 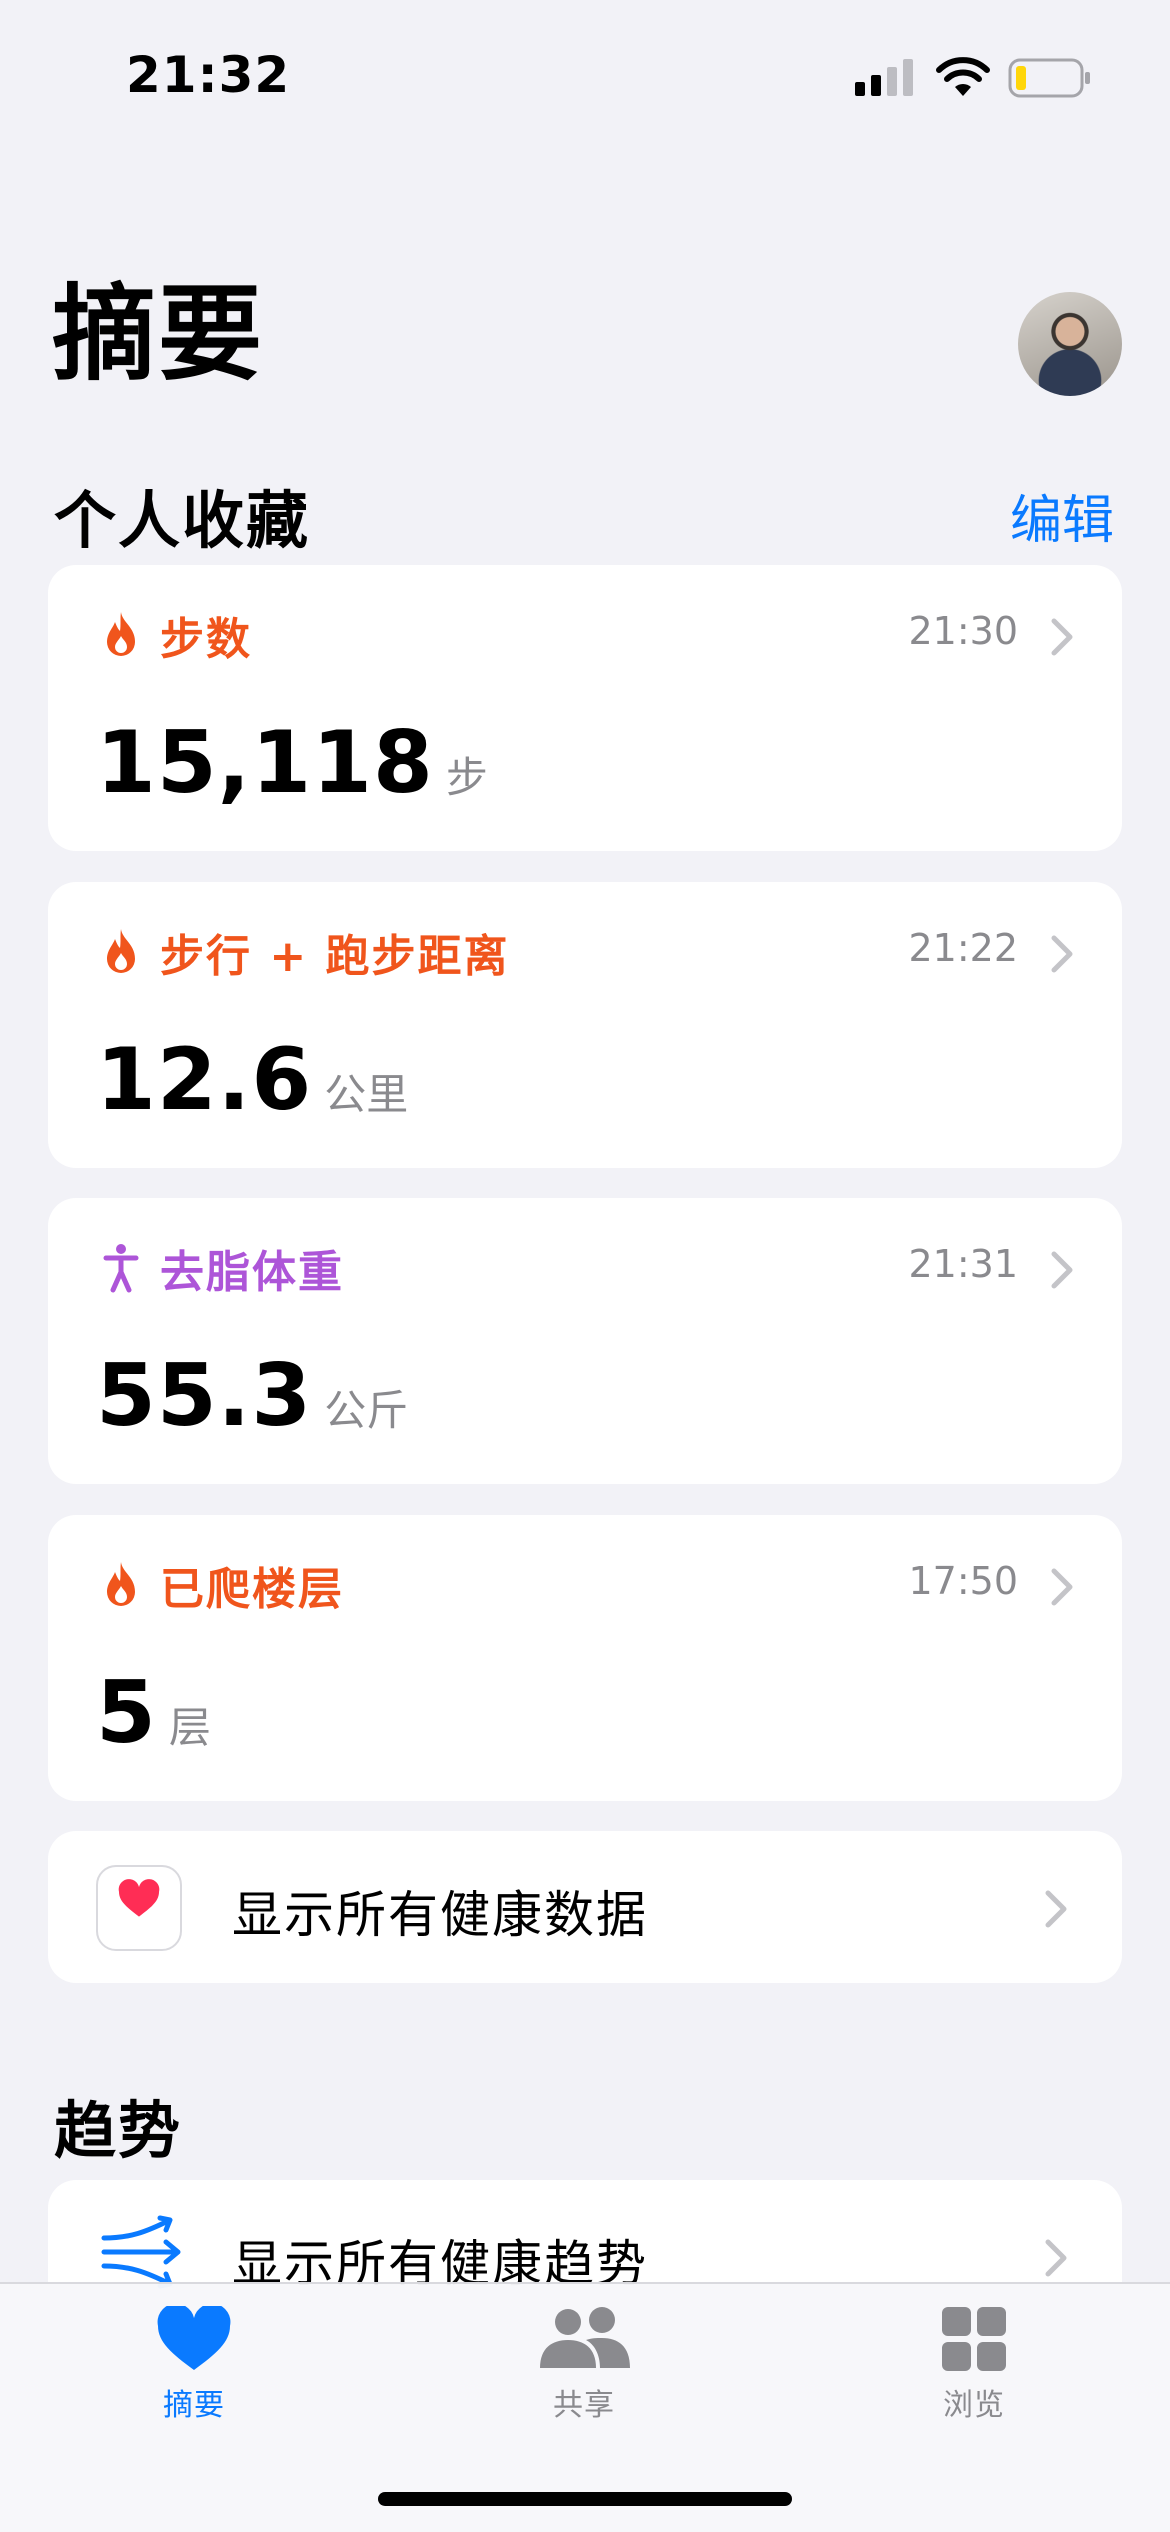 What do you see at coordinates (585, 2337) in the screenshot?
I see `people-icon` at bounding box center [585, 2337].